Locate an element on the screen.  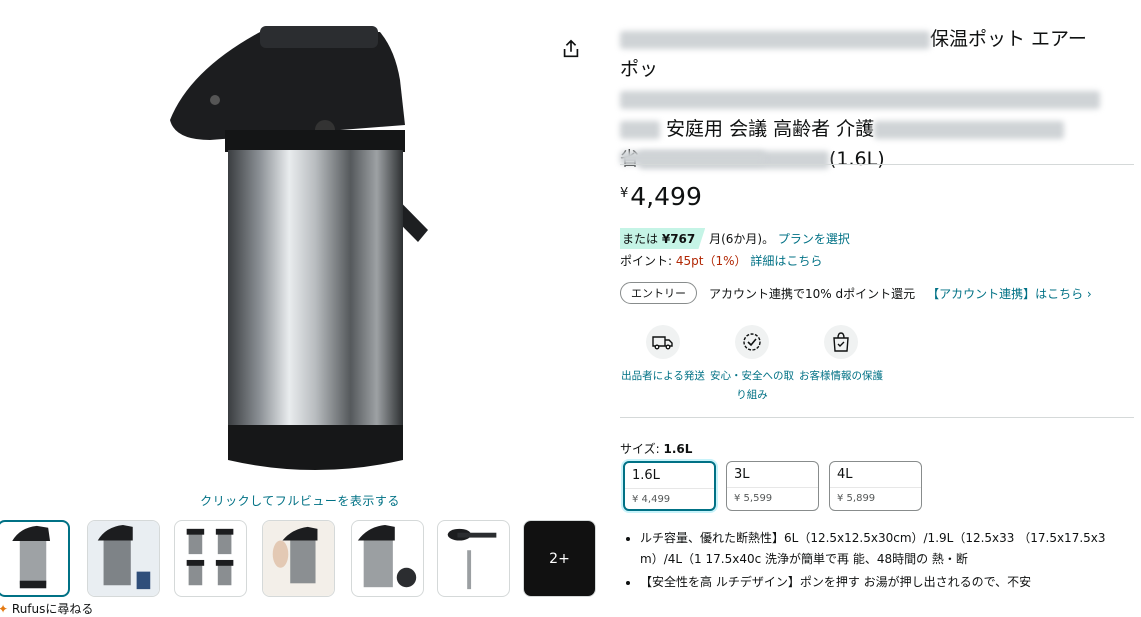
option-name: 4L is located at coordinates (845, 474).